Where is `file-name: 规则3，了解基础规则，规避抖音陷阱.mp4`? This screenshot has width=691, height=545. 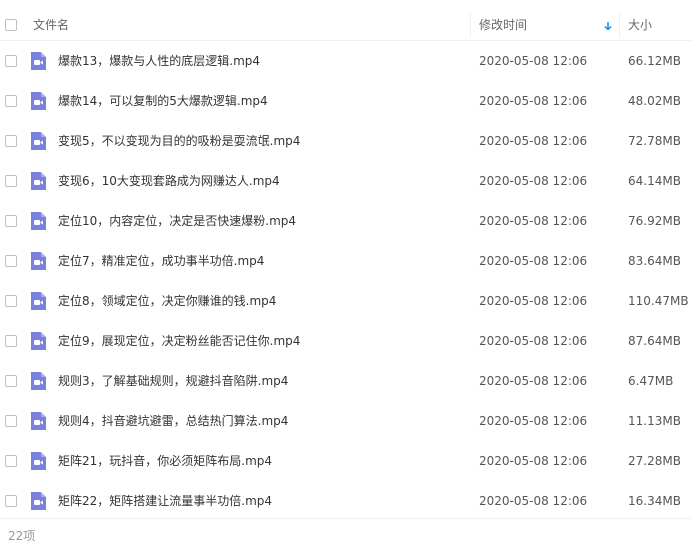 file-name: 规则3，了解基础规则，规避抖音陷阱.mp4 is located at coordinates (173, 381).